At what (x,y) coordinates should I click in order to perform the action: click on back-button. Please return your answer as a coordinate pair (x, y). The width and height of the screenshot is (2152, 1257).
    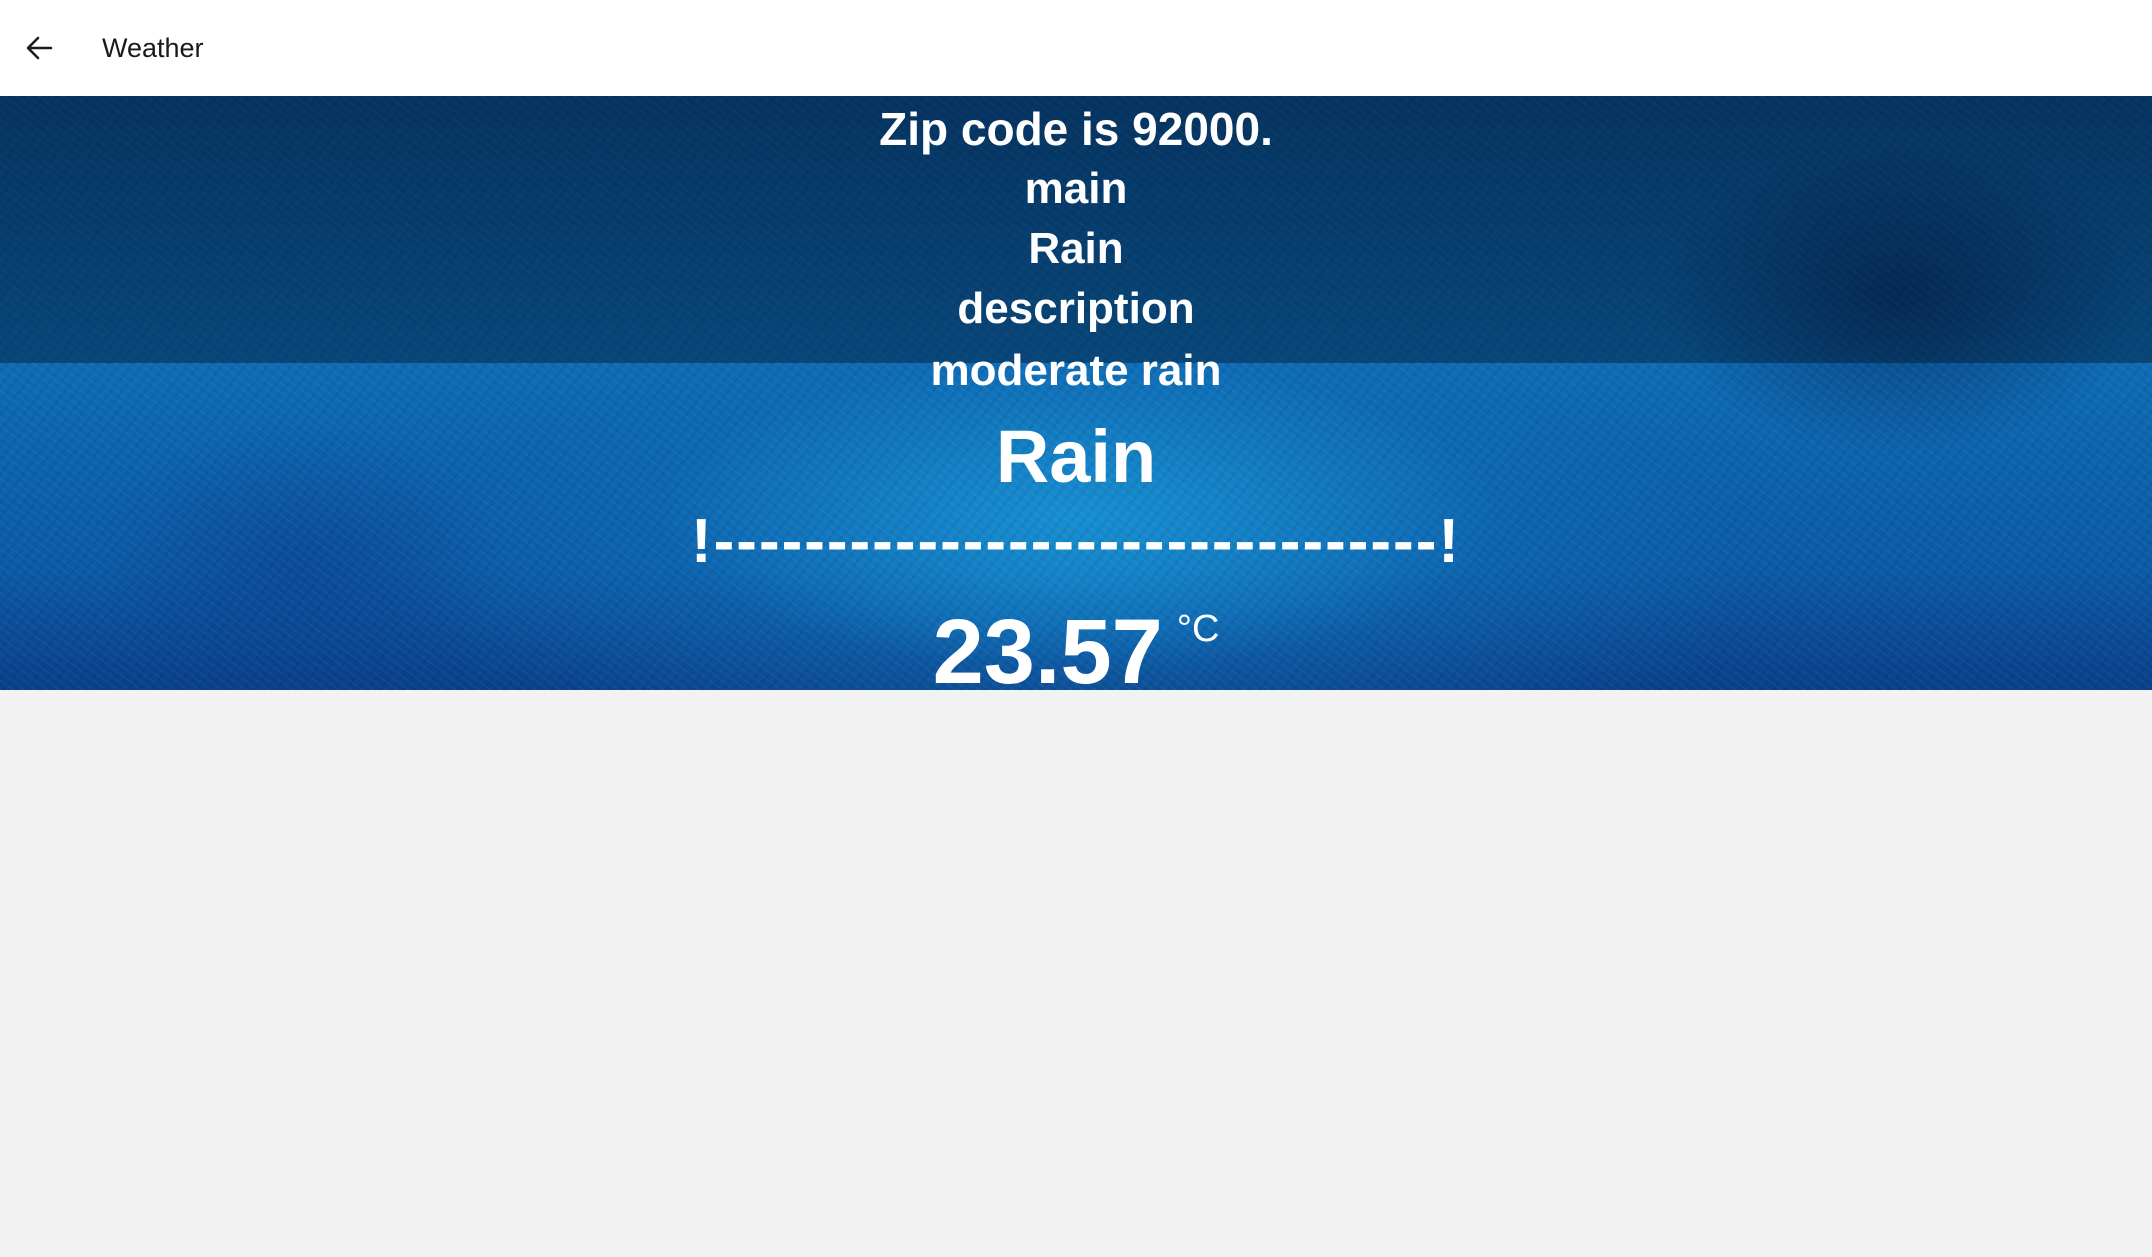
    Looking at the image, I should click on (39, 48).